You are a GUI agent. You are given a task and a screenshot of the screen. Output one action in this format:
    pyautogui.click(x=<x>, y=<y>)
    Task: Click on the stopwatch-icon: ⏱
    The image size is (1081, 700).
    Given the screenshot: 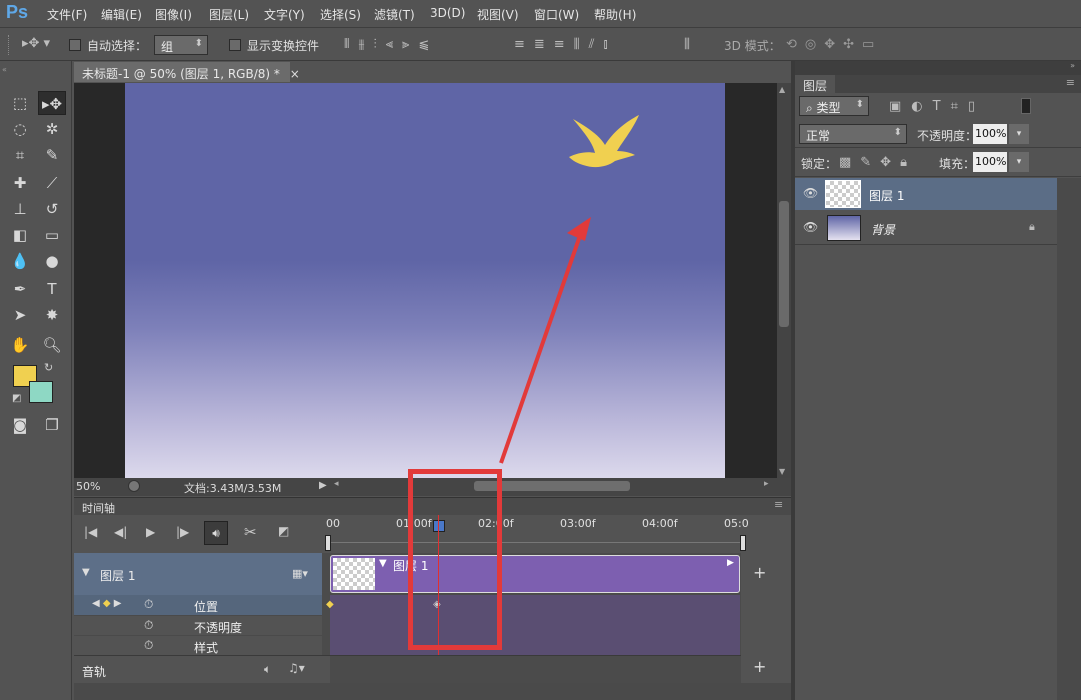 What is the action you would take?
    pyautogui.click(x=148, y=625)
    